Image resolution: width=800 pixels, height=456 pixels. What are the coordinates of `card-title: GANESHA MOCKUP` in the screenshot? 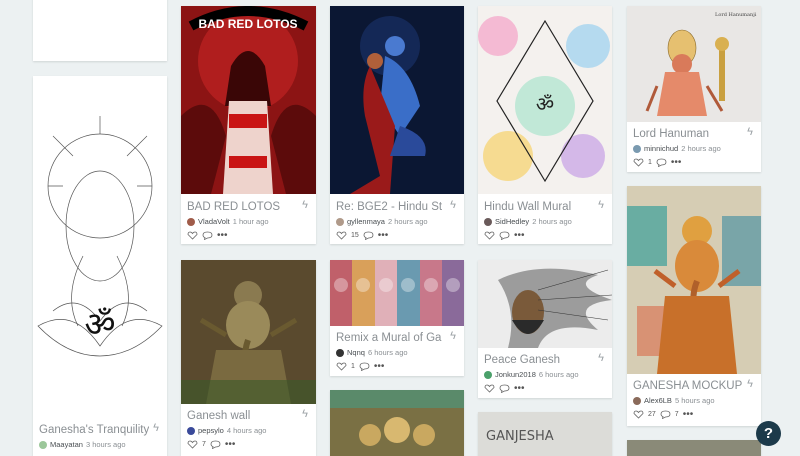 It's located at (687, 386).